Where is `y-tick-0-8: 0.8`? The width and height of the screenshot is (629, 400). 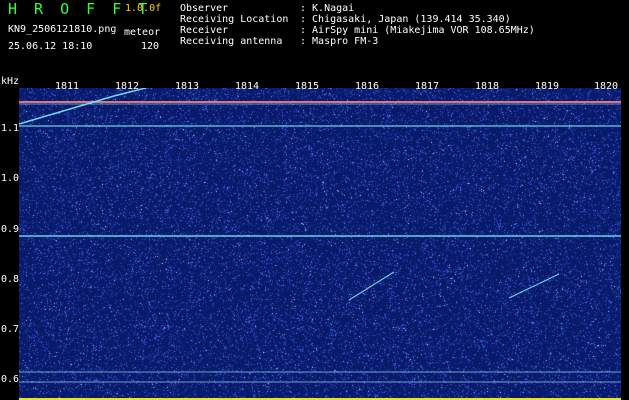
y-tick-0-8: 0.8 is located at coordinates (10, 279).